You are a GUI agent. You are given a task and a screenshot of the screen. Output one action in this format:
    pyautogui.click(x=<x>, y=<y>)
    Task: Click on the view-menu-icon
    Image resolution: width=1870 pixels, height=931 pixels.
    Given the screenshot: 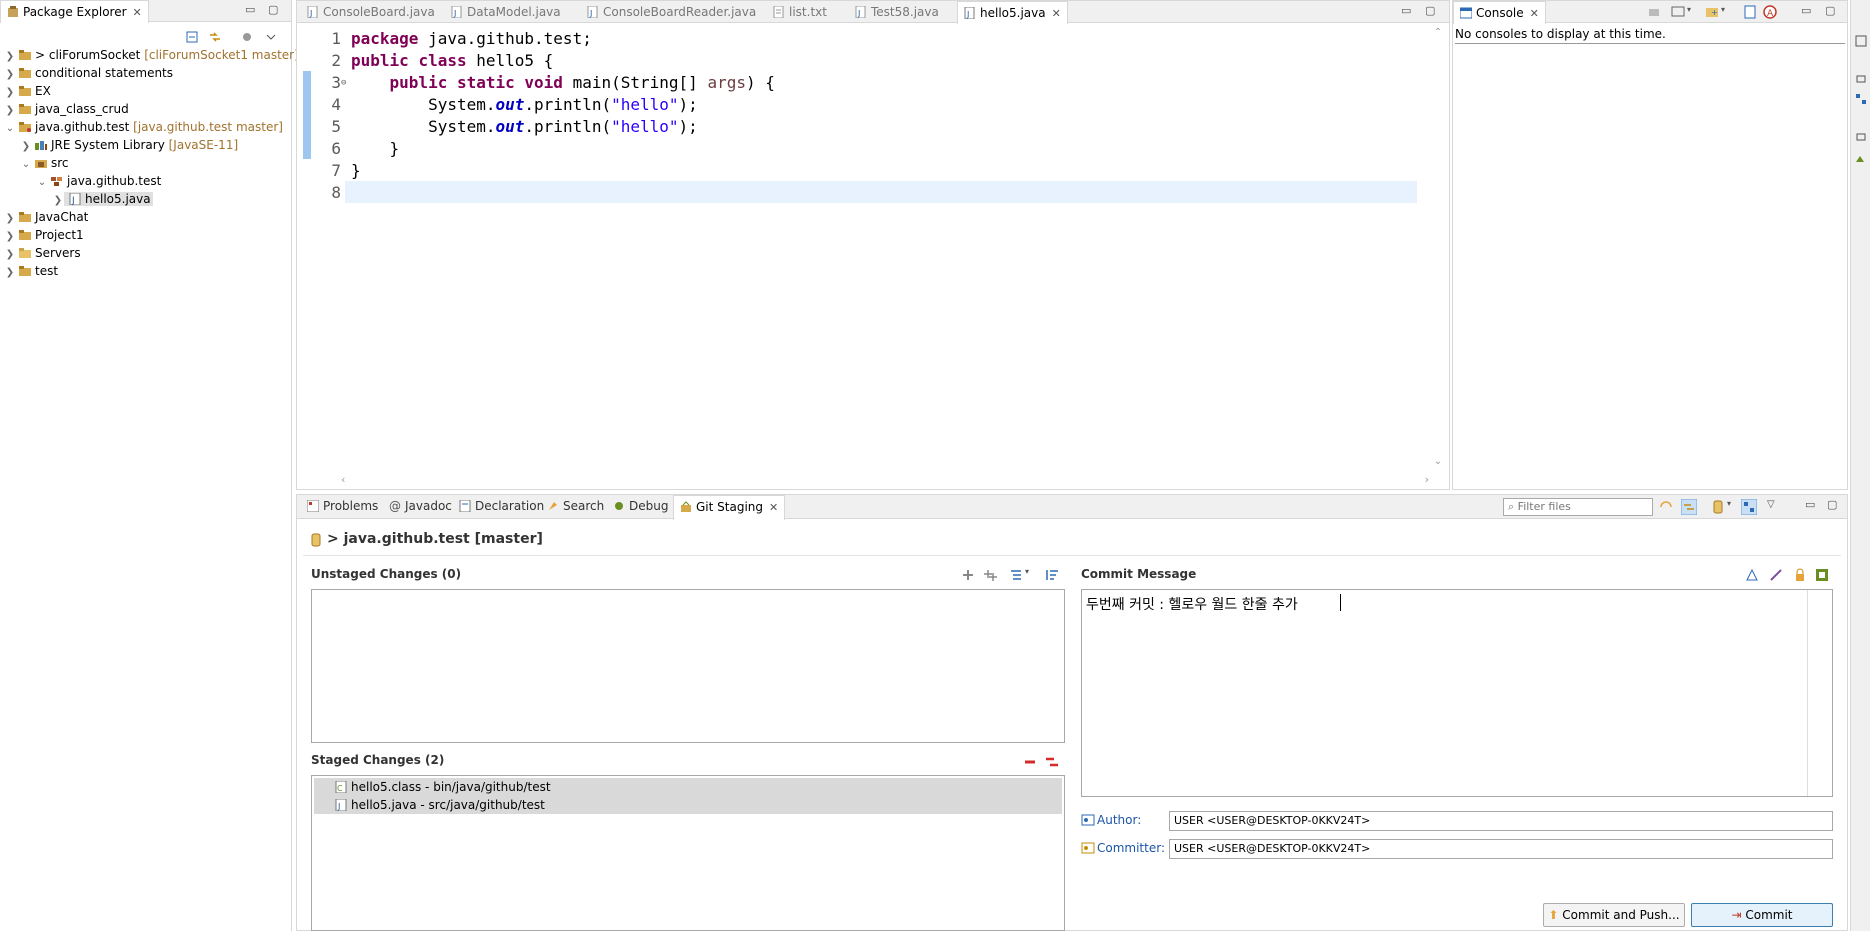 What is the action you would take?
    pyautogui.click(x=271, y=37)
    